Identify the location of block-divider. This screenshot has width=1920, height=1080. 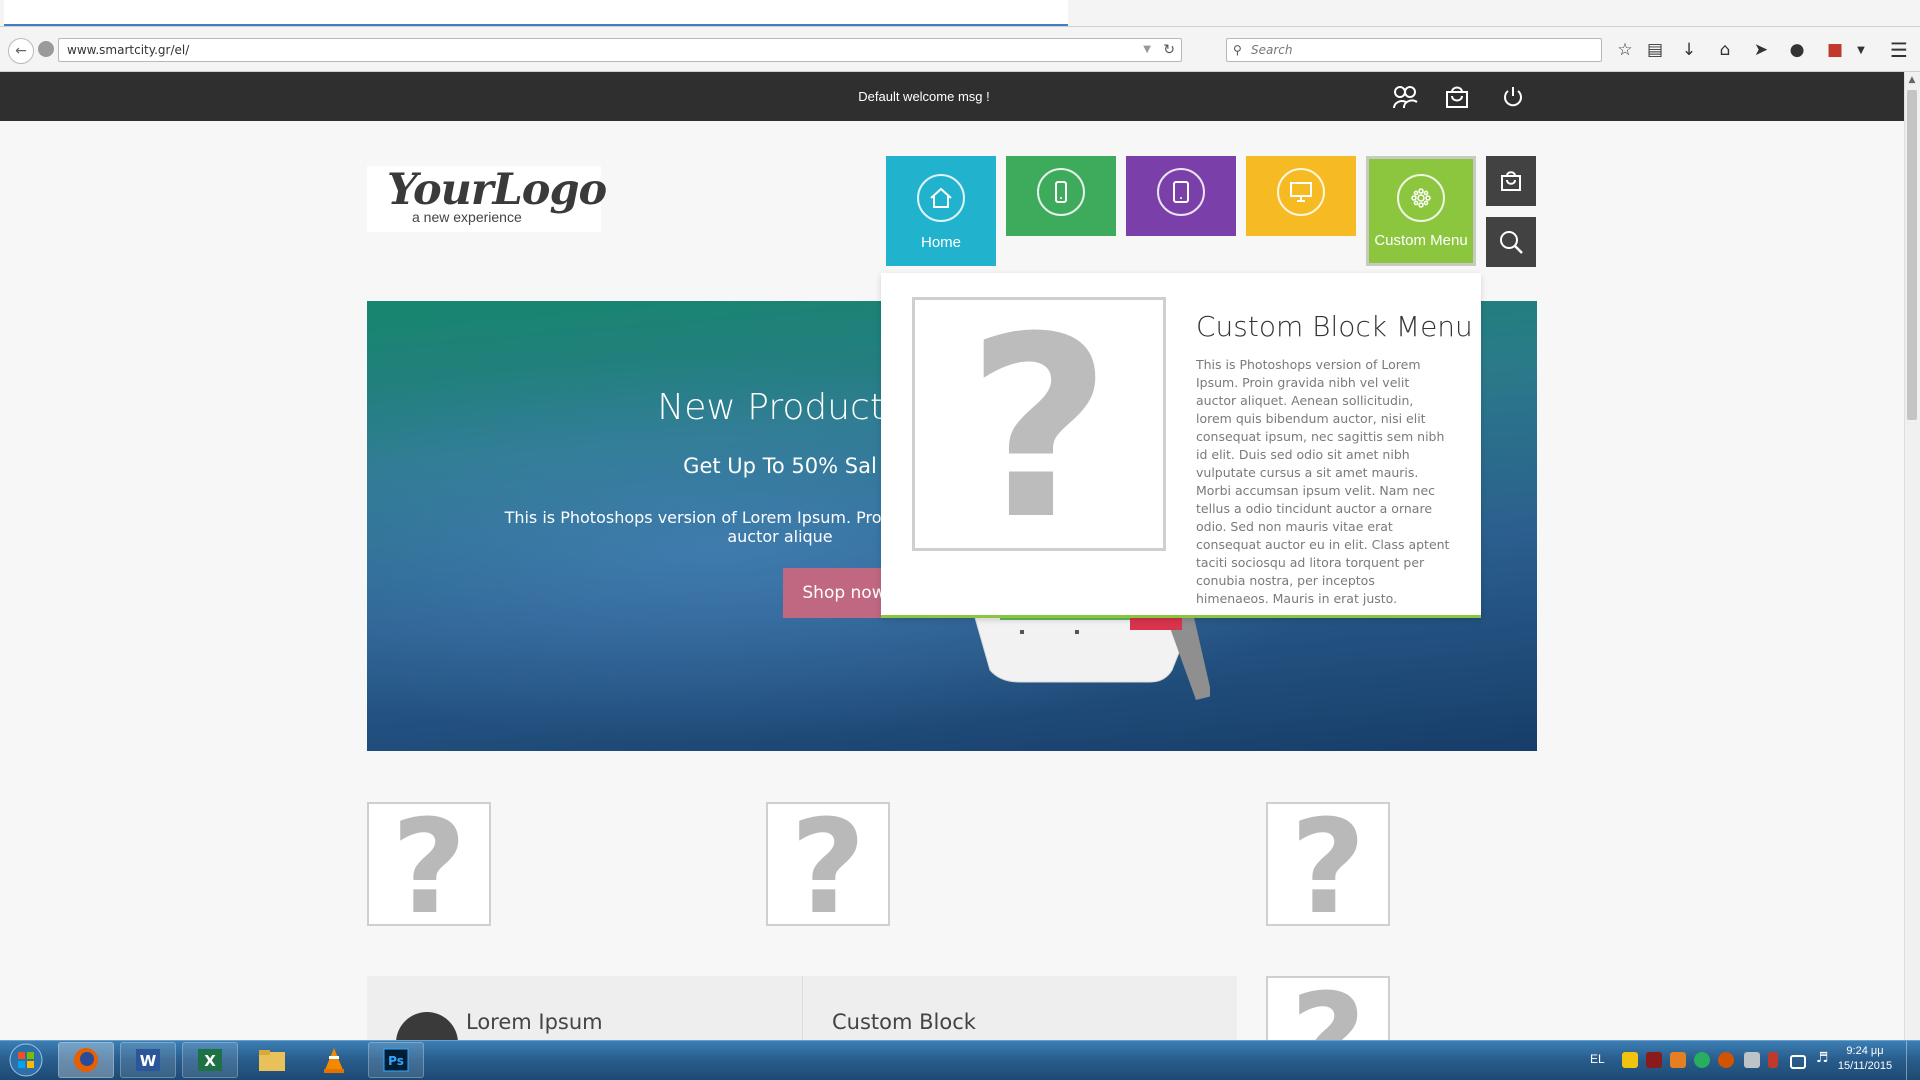
(802, 1008).